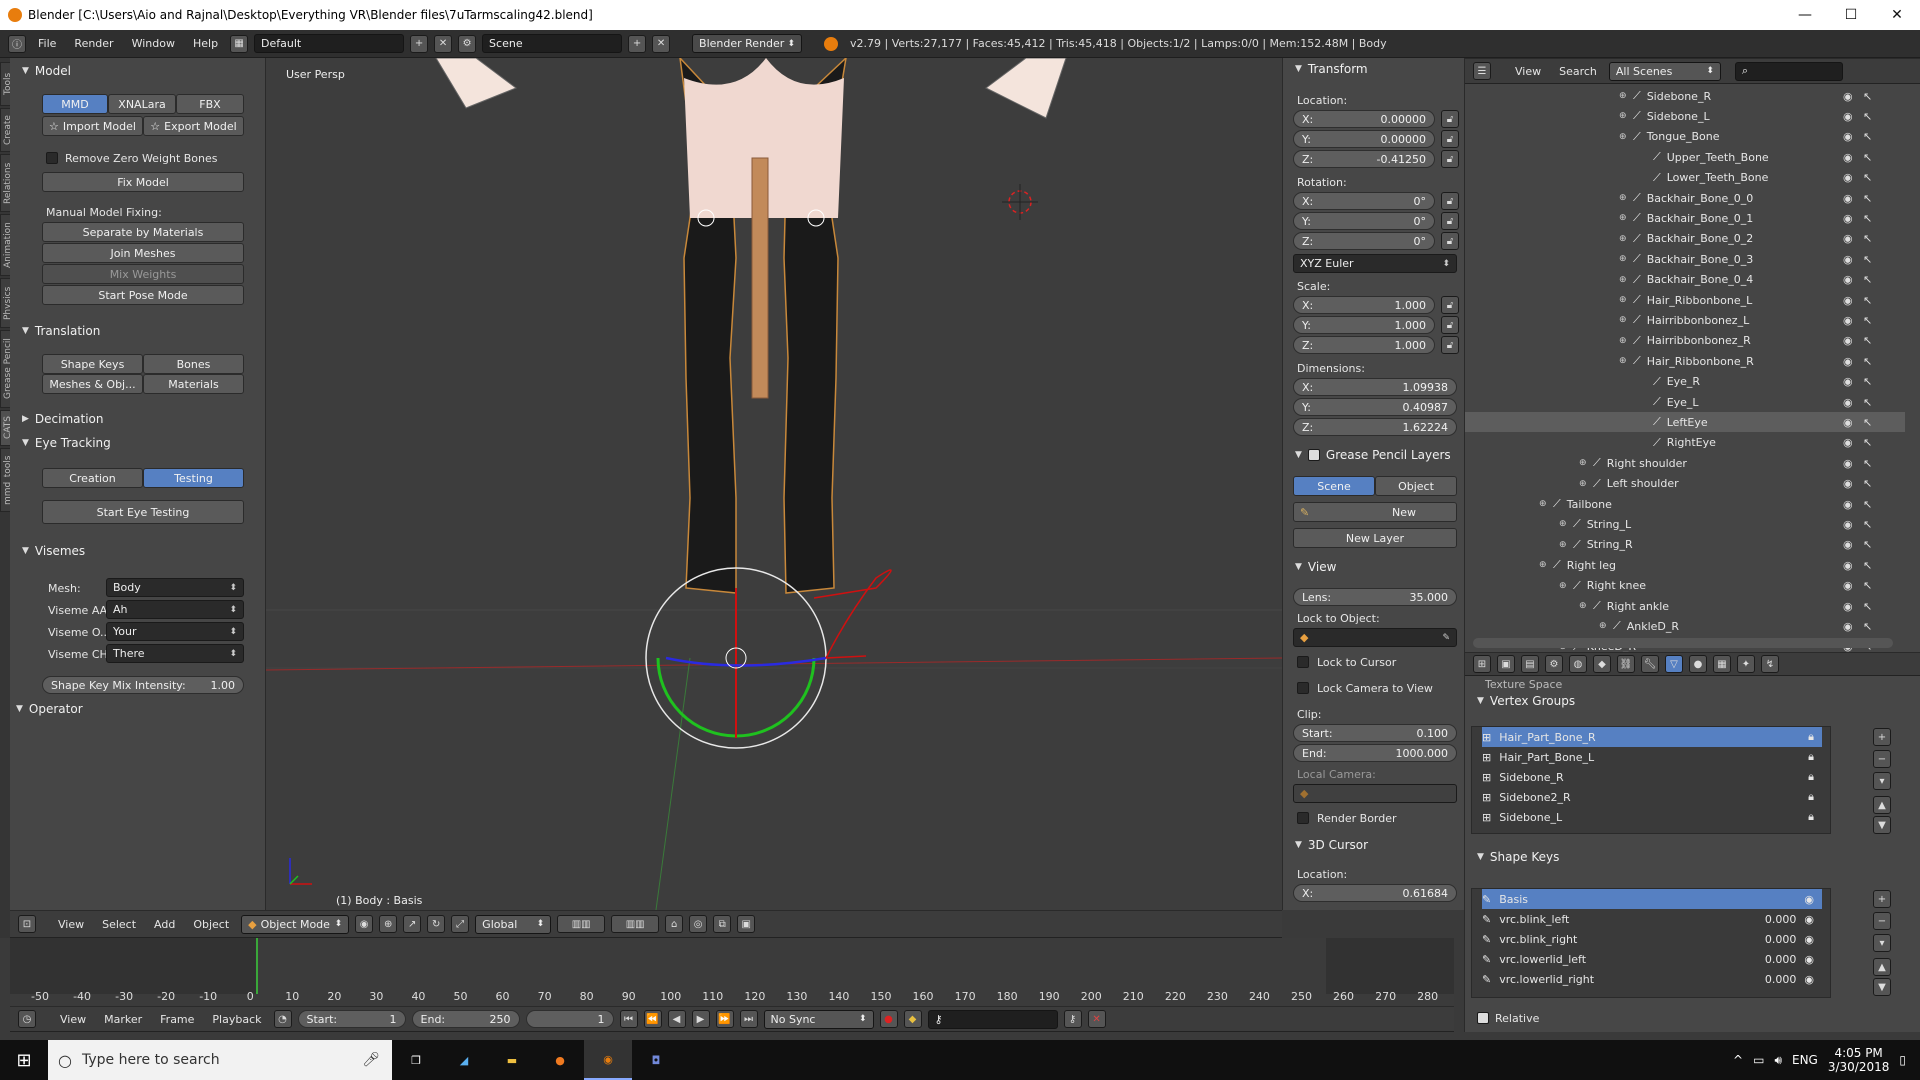 Image resolution: width=1920 pixels, height=1080 pixels. What do you see at coordinates (1685, 626) in the screenshot?
I see `outliner-row: ⊕ ⟋ AnkleD_R ◉ ↖` at bounding box center [1685, 626].